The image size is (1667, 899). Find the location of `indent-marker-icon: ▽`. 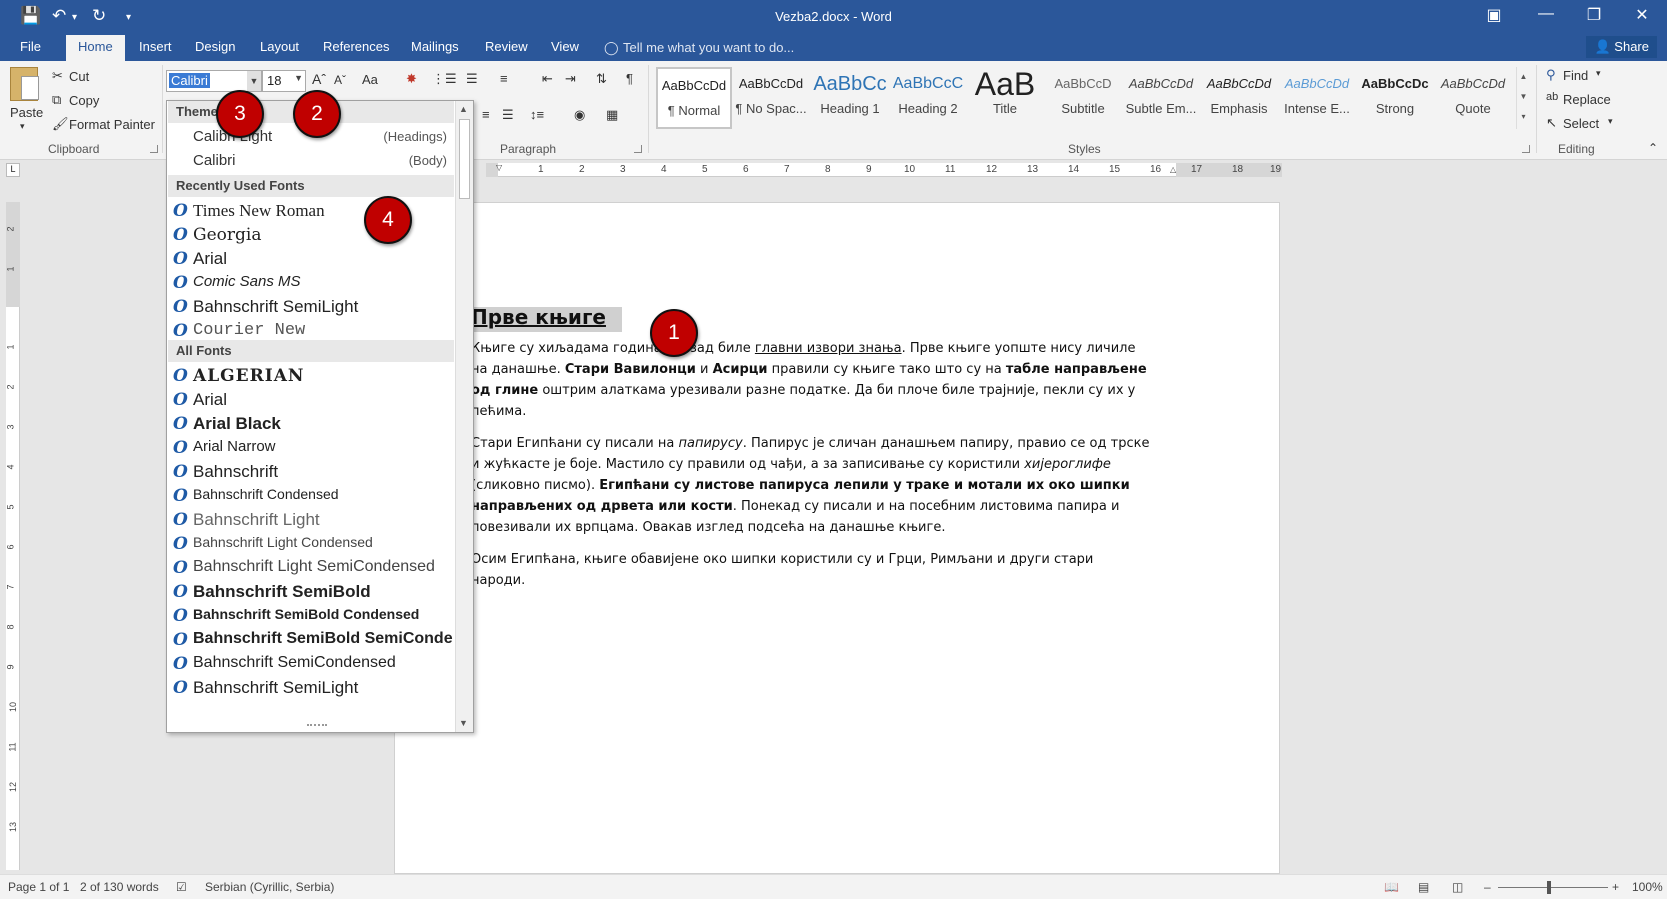

indent-marker-icon: ▽ is located at coordinates (499, 167).